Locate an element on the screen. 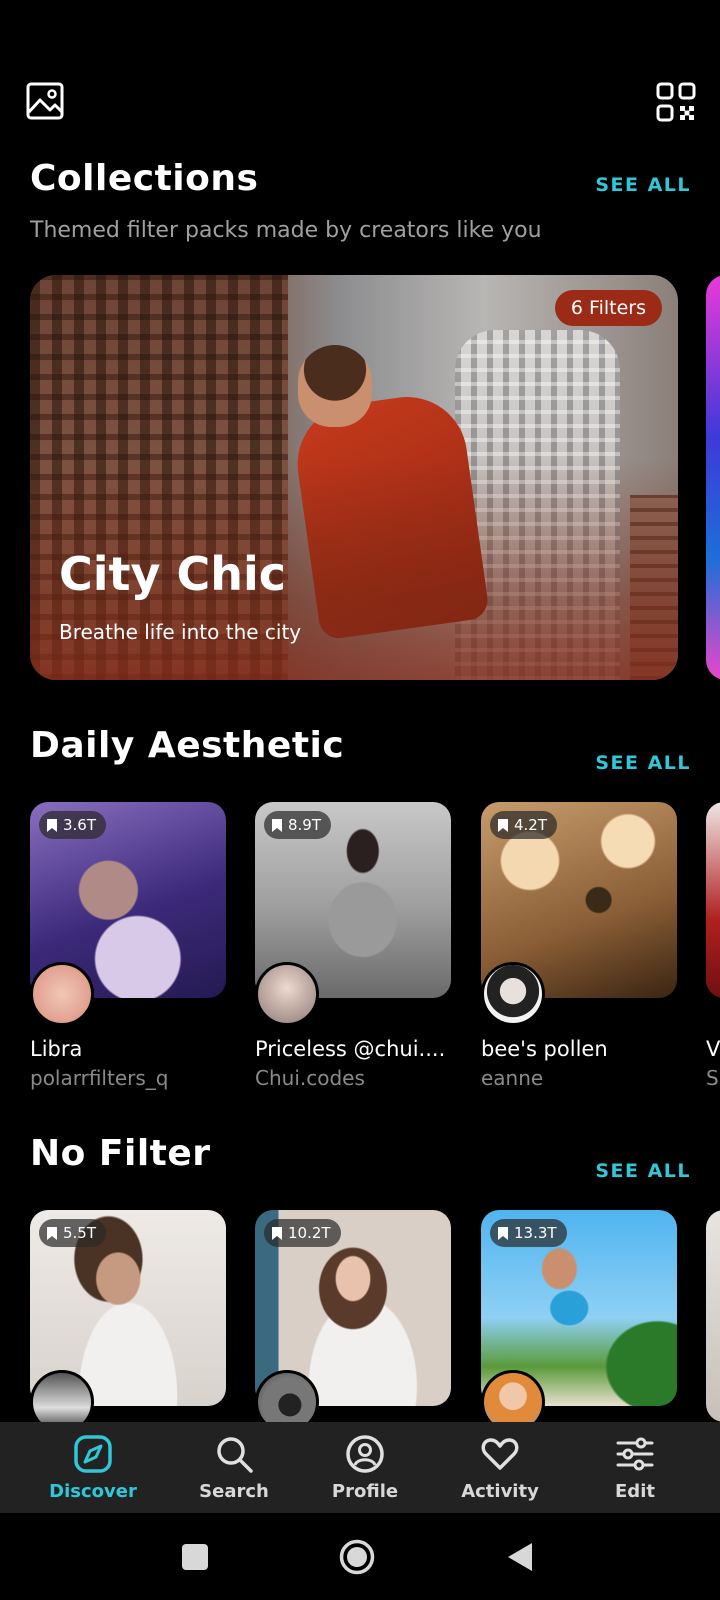 This screenshot has width=720, height=1600. peek-creator-name: S is located at coordinates (712, 1078).